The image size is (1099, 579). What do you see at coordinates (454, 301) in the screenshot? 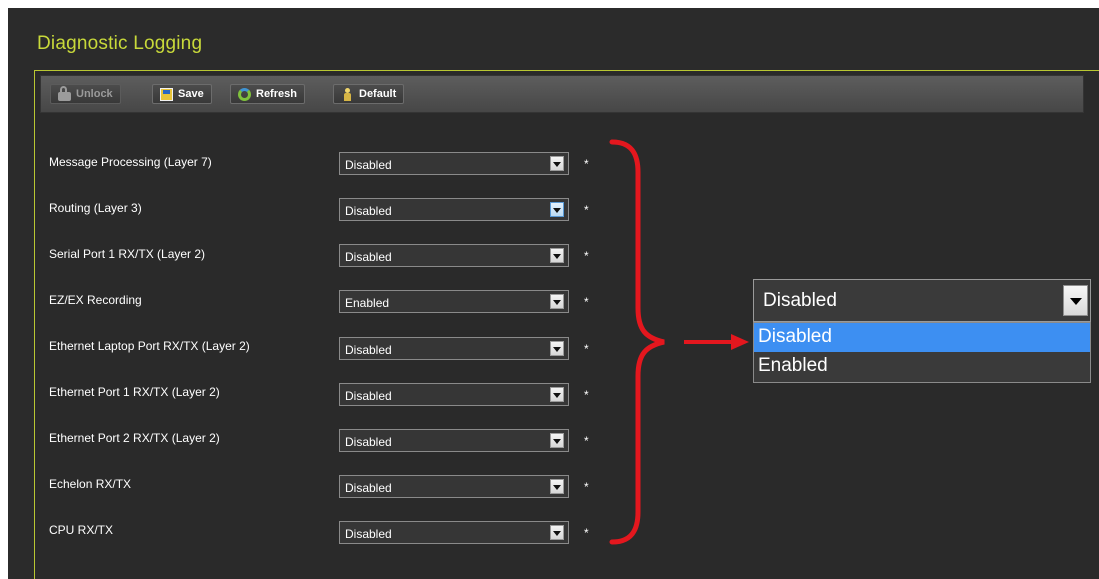
I see `setting-select-ez-ex-recording: Enabled` at bounding box center [454, 301].